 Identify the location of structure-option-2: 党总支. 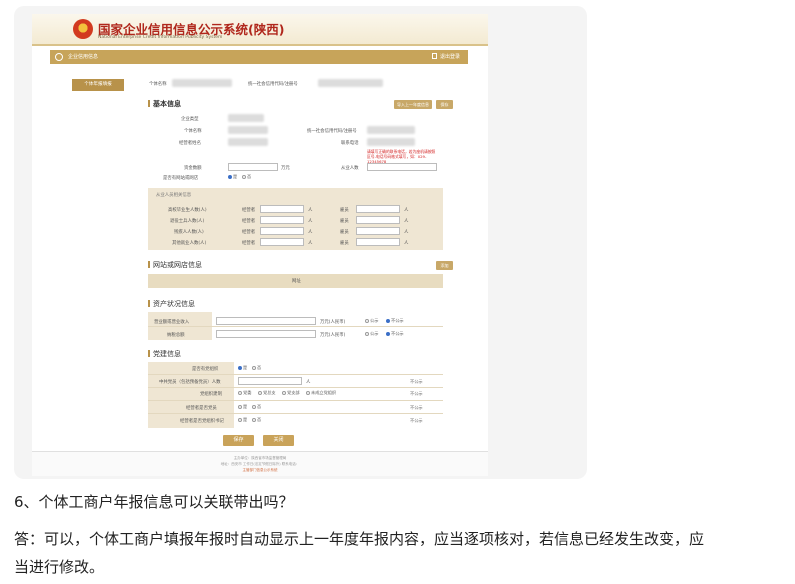
(267, 393).